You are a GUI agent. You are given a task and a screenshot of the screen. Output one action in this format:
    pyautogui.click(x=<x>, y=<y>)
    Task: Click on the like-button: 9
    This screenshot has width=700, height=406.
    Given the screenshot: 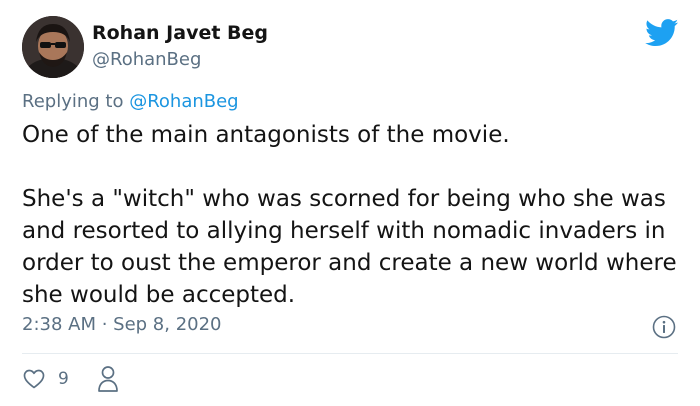 What is the action you would take?
    pyautogui.click(x=45, y=379)
    